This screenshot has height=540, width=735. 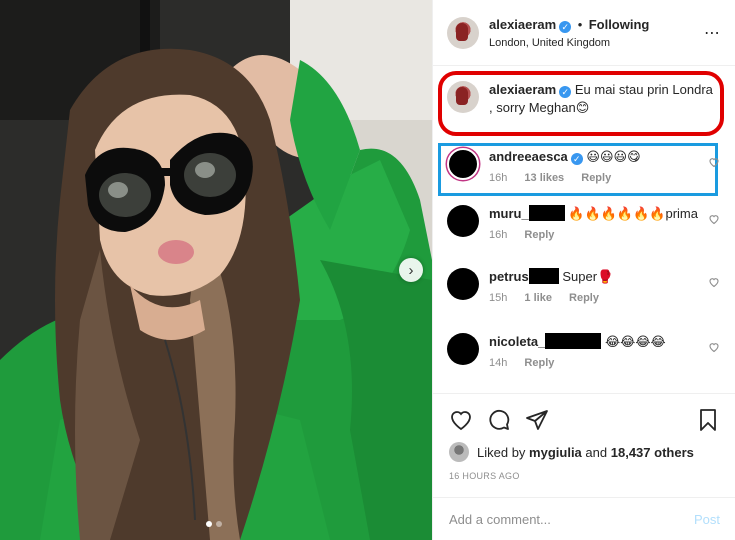 I want to click on chevron-right-icon: ›, so click(x=411, y=270).